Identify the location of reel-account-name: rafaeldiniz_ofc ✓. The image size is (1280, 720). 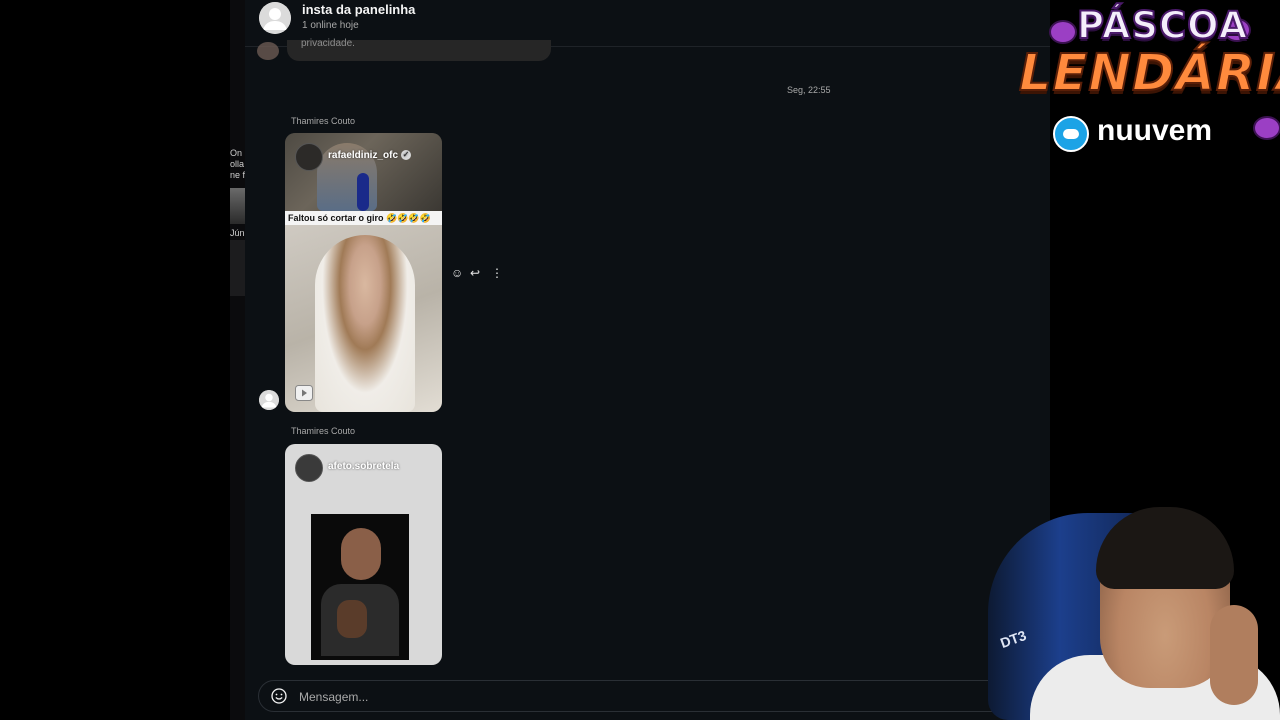
(370, 155).